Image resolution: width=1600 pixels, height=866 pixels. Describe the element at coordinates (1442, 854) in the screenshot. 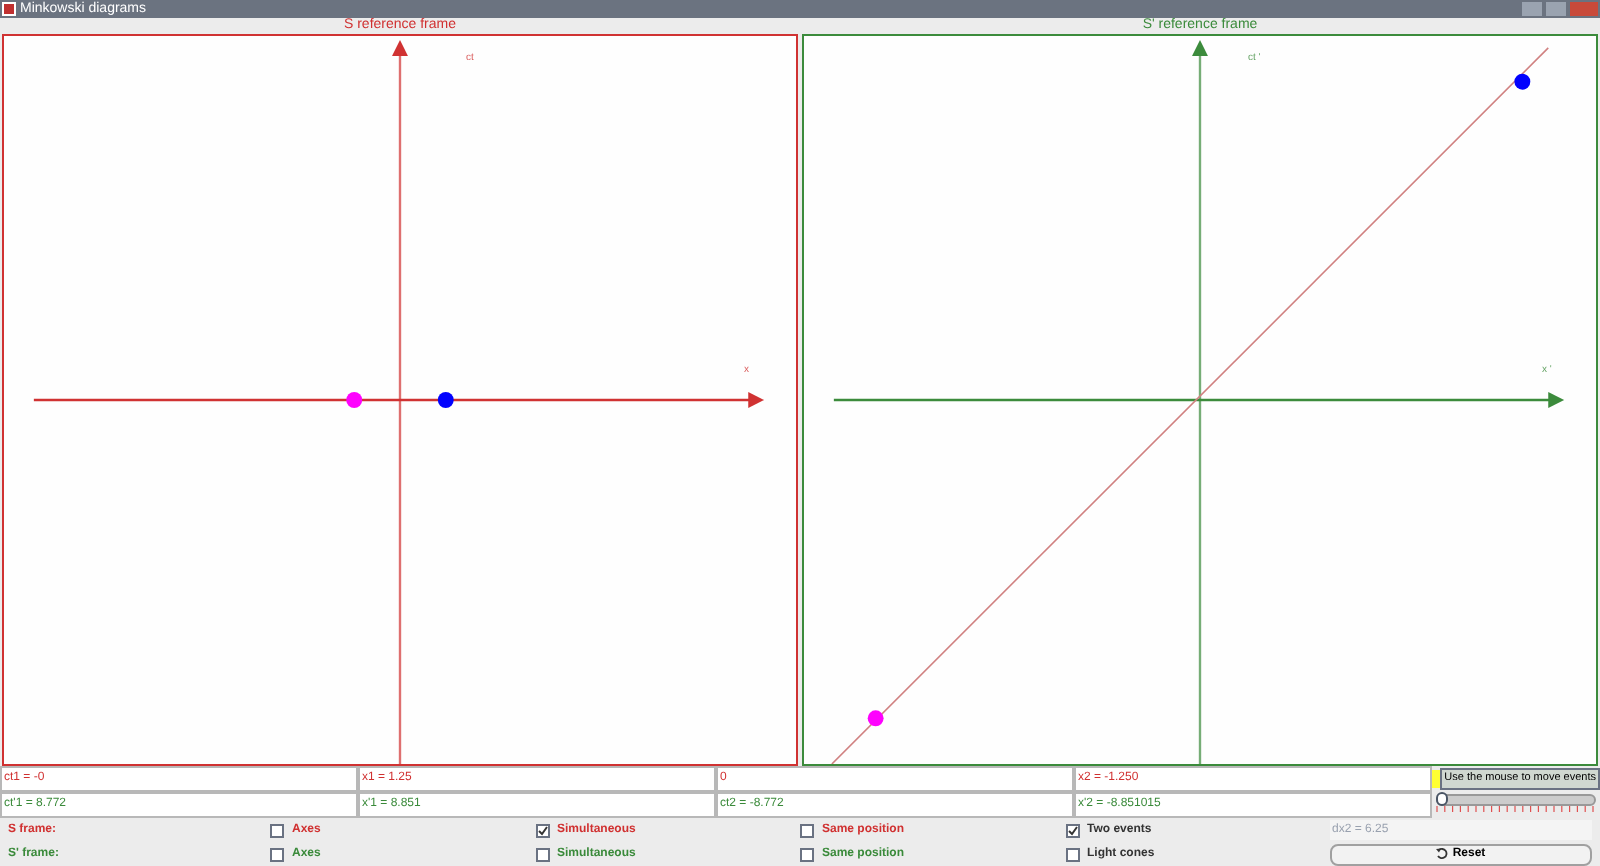

I see `undo-icon` at that location.